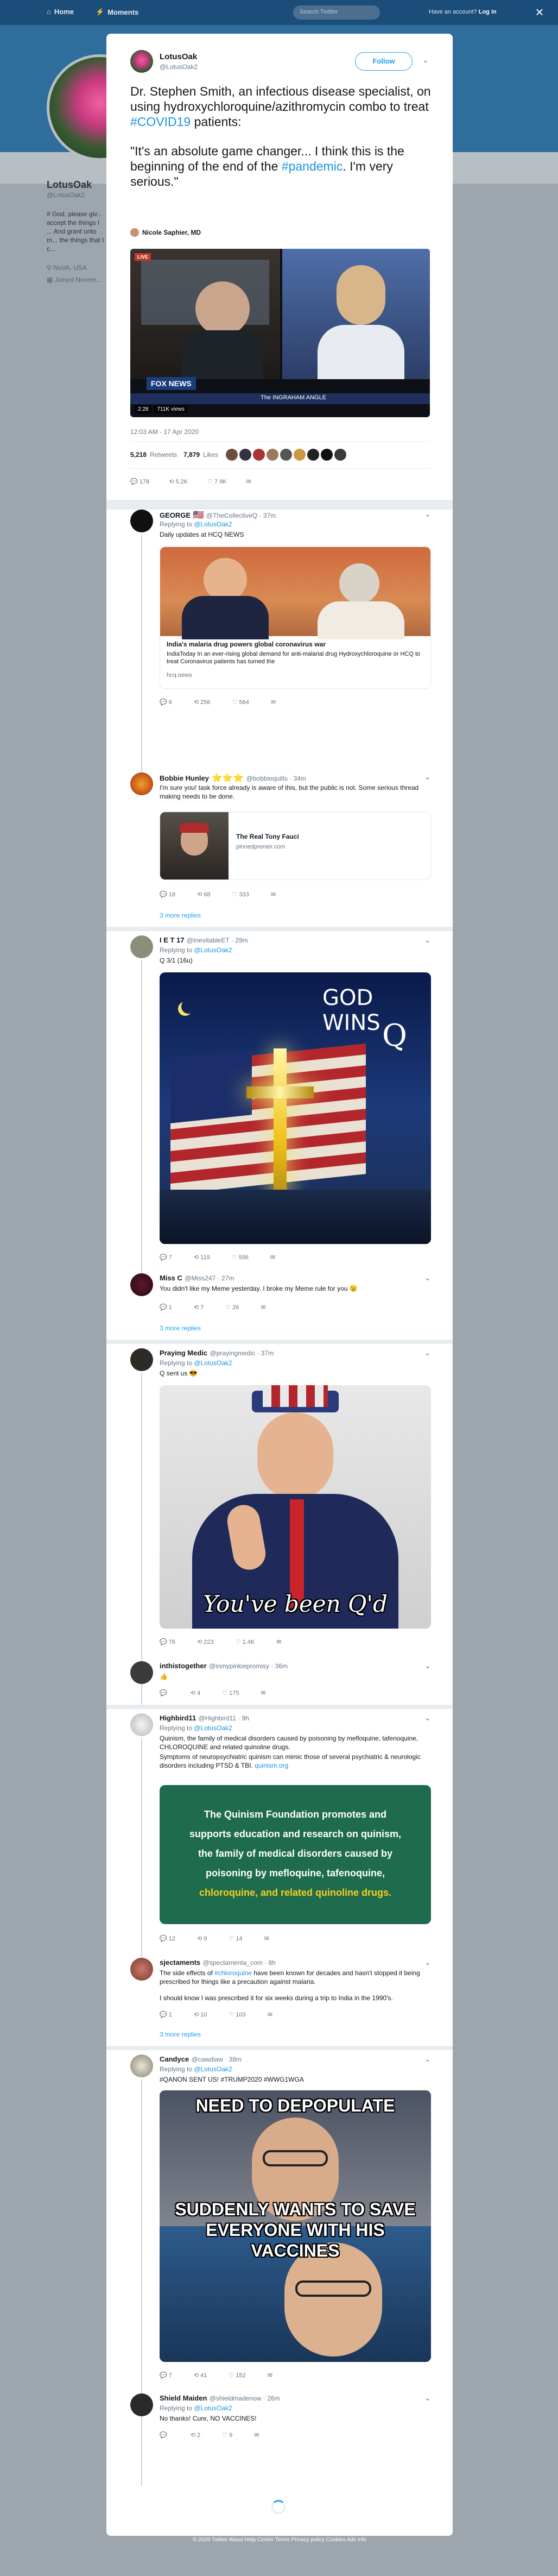  Describe the element at coordinates (217, 481) in the screenshot. I see `like-action: ♡ 7.9K` at that location.